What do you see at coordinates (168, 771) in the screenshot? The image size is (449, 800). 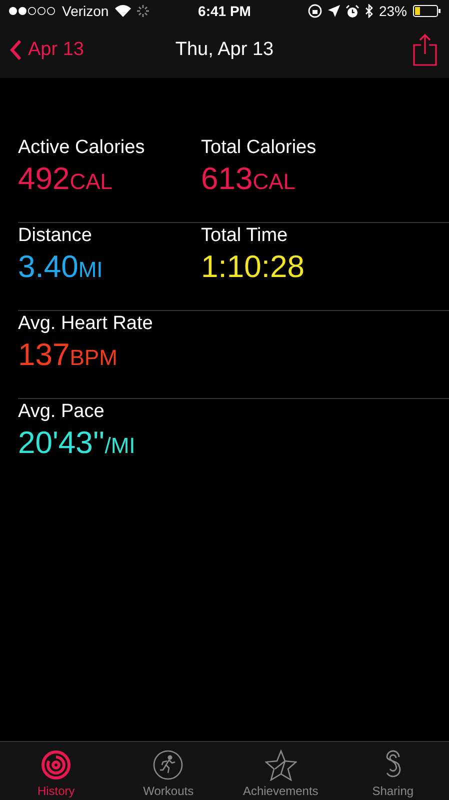 I see `tab: Workouts` at bounding box center [168, 771].